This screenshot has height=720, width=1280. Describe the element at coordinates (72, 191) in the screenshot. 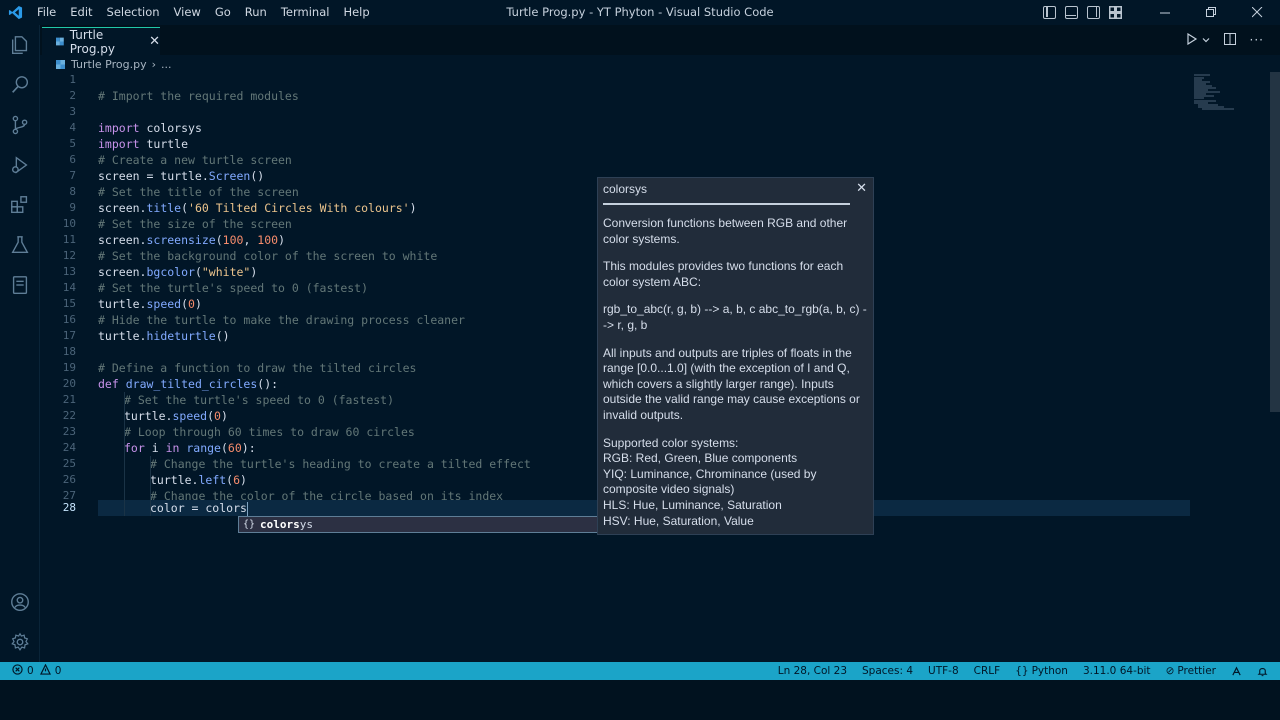

I see `line-number: 8` at that location.